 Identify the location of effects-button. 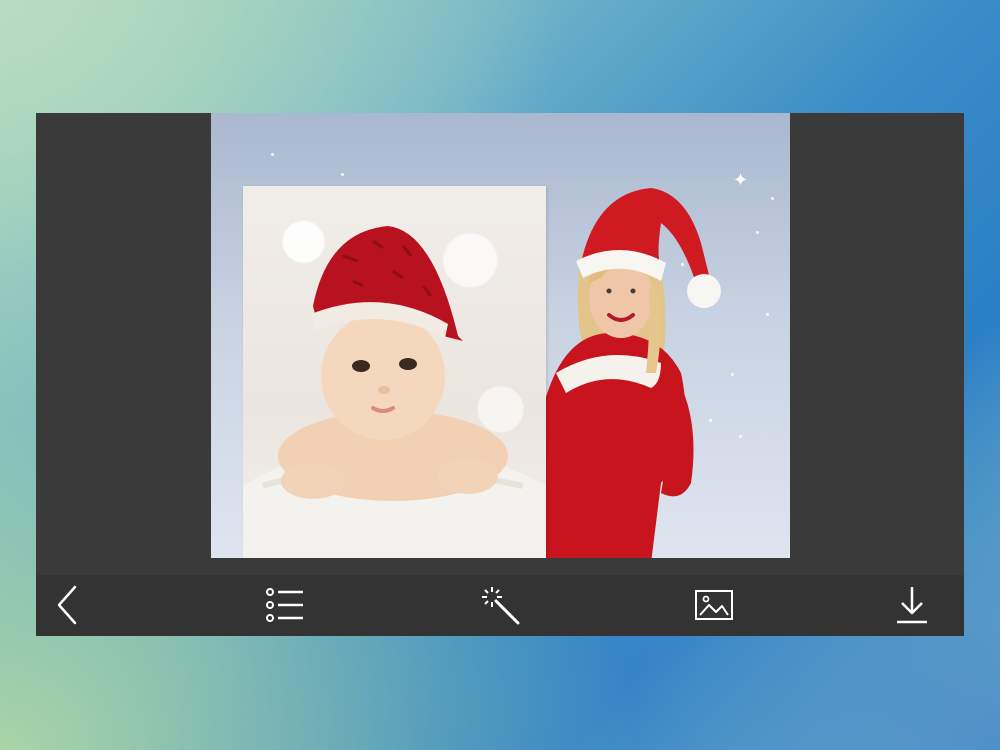
(500, 605).